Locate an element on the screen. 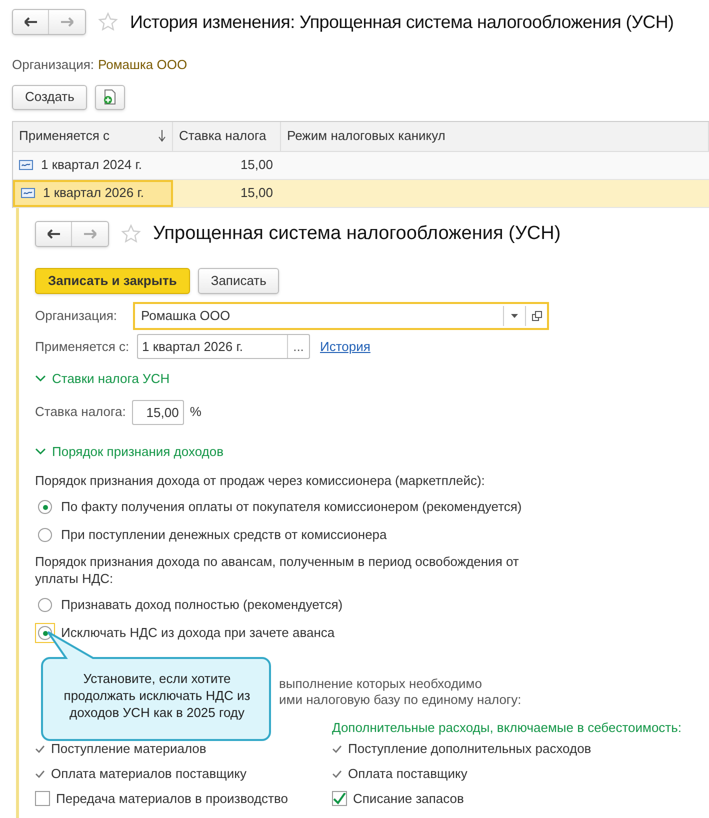 This screenshot has width=709, height=818. column-header: Применяется с is located at coordinates (93, 136).